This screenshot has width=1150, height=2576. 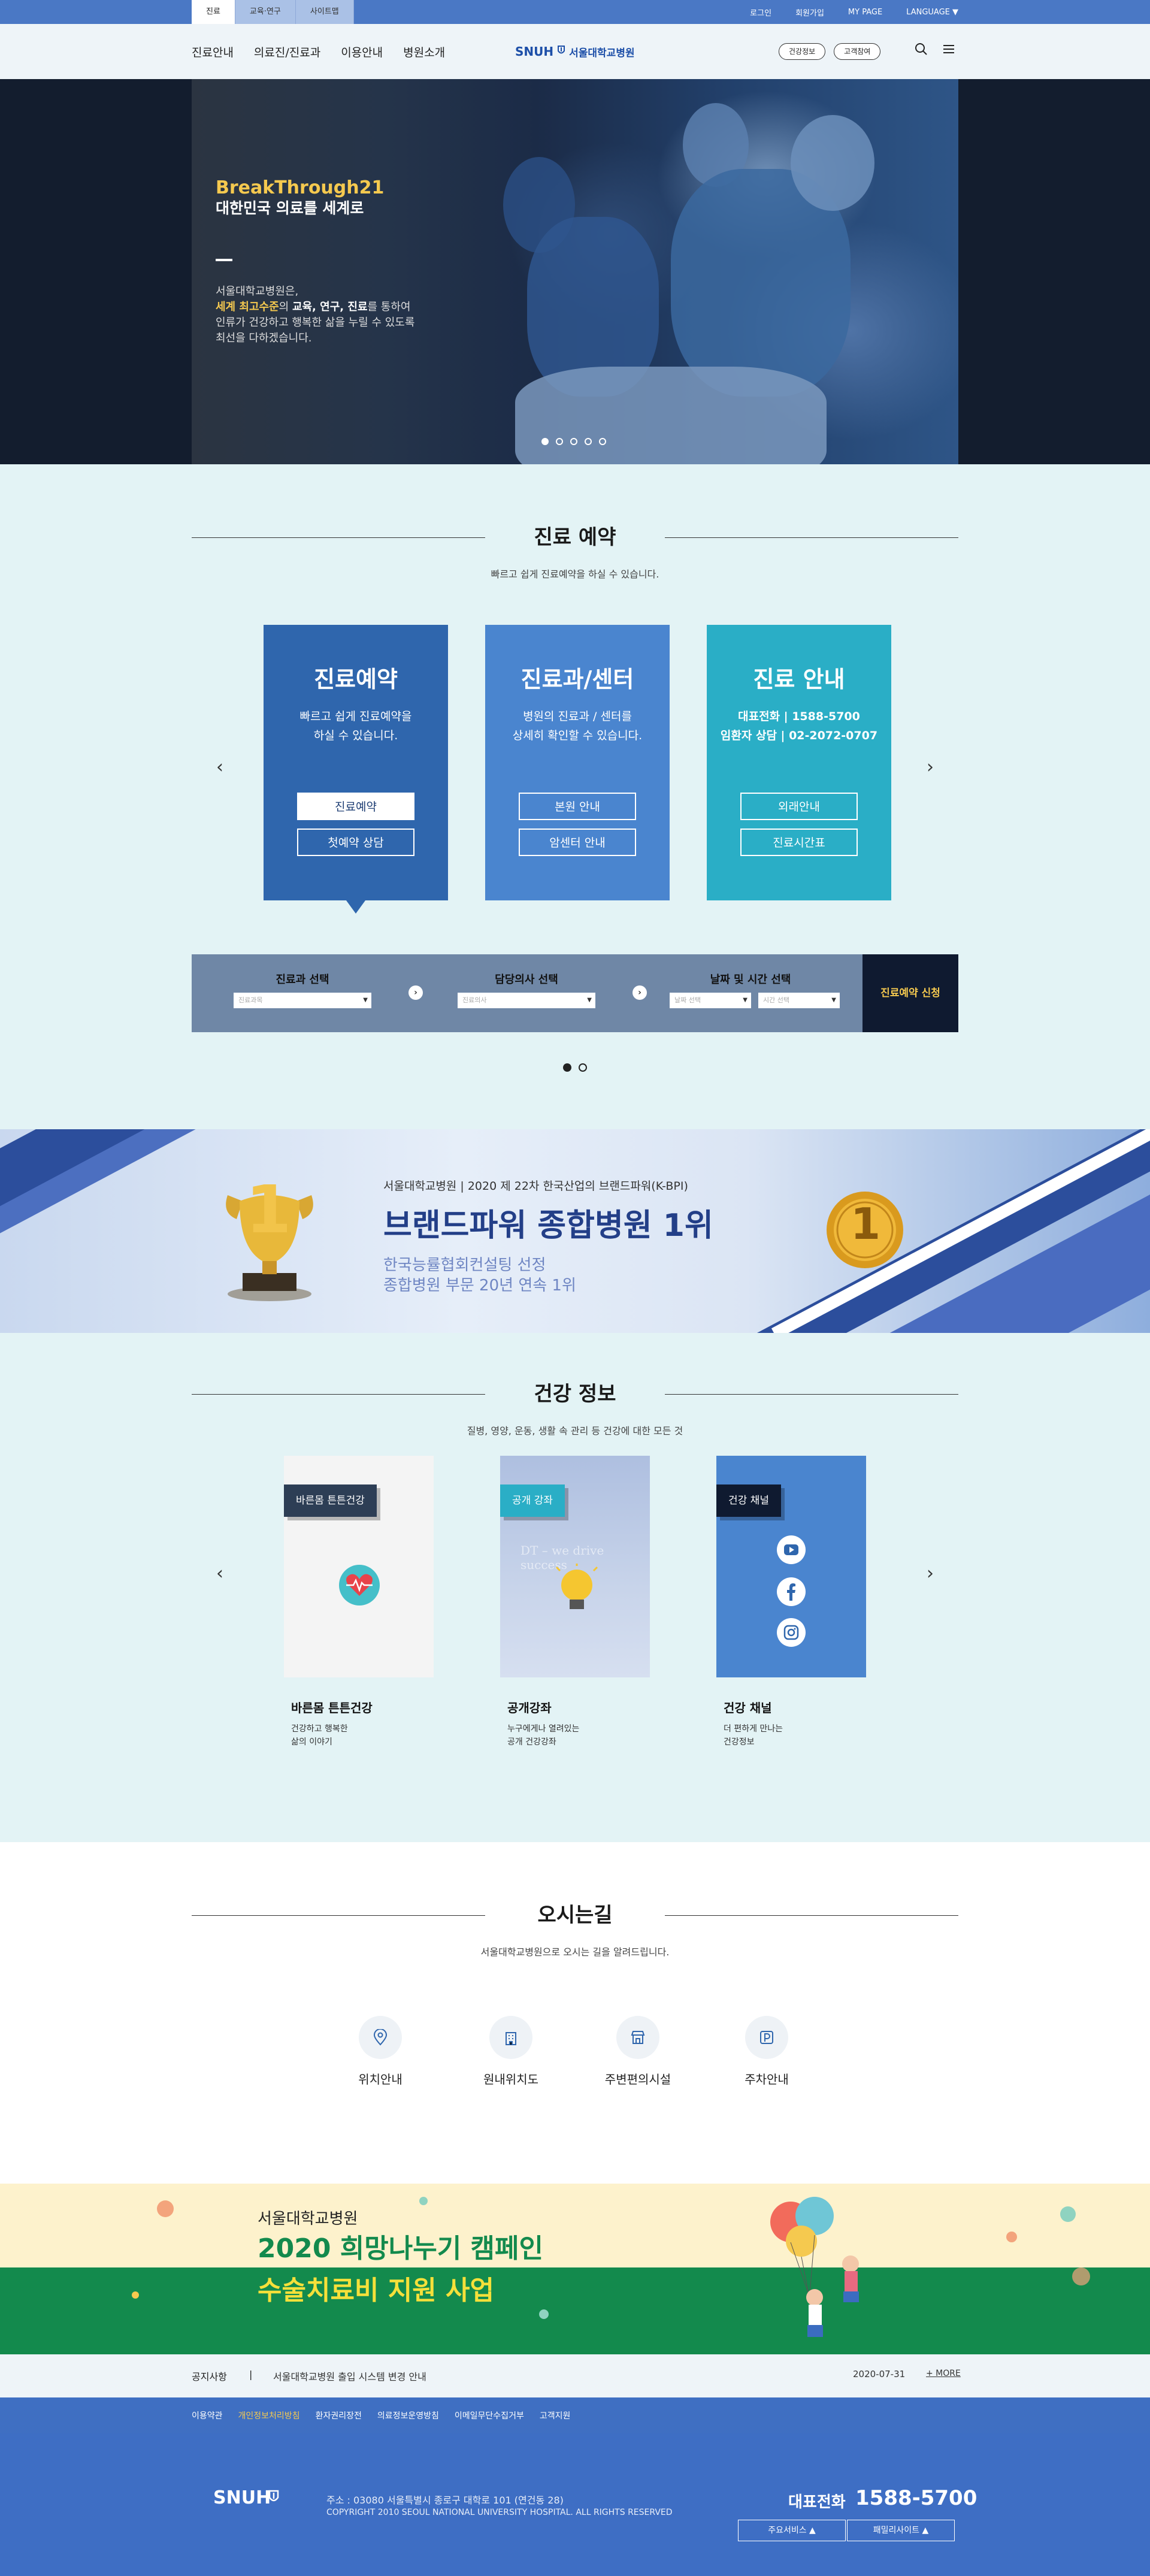 I want to click on logo-emblem-icon, so click(x=561, y=51).